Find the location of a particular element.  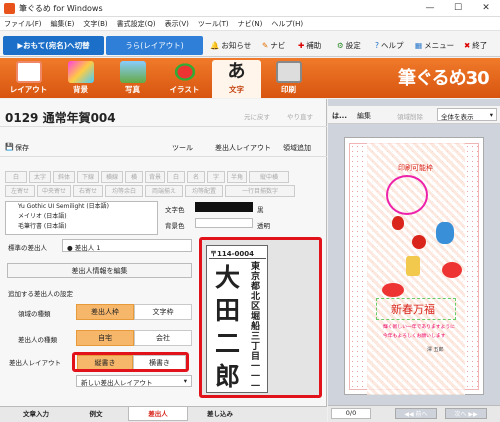

text-color-swatch is located at coordinates (224, 207).